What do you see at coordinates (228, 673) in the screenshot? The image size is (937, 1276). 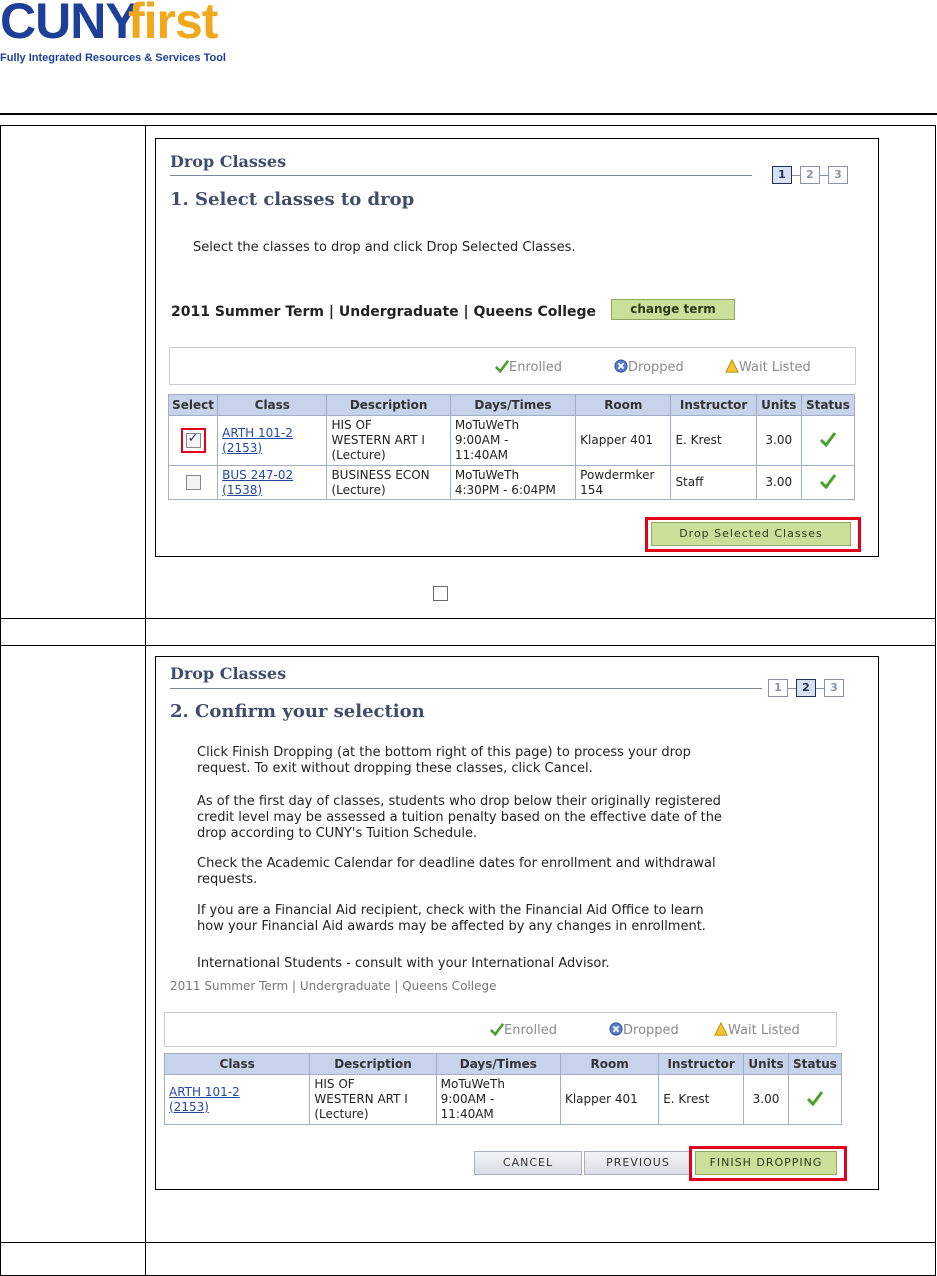 I see `page-title: Drop Classes` at bounding box center [228, 673].